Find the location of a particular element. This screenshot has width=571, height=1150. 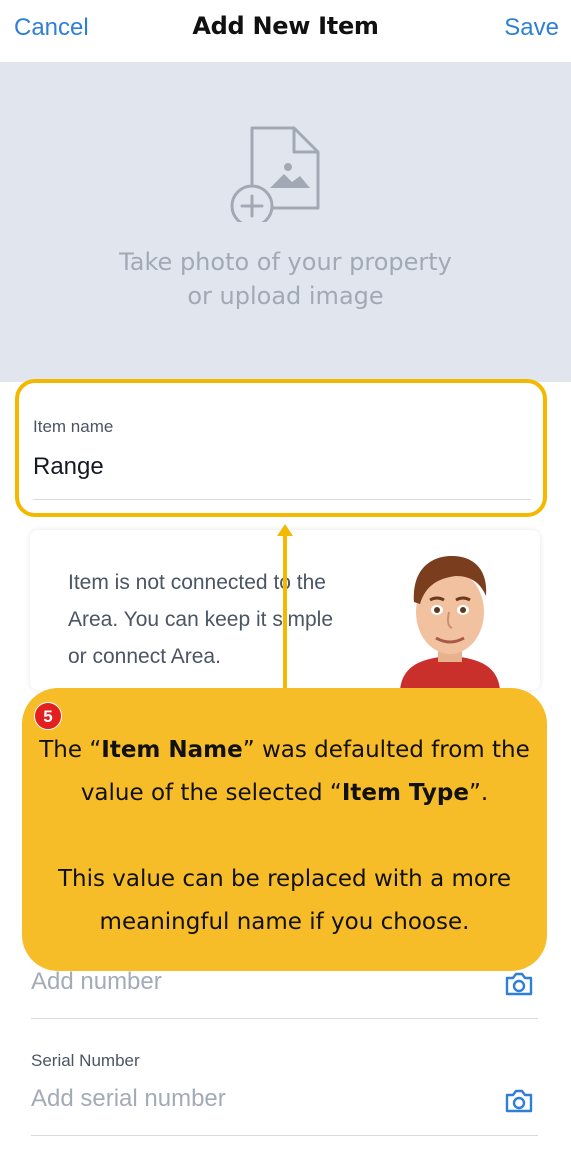

item-name-underline is located at coordinates (282, 499).